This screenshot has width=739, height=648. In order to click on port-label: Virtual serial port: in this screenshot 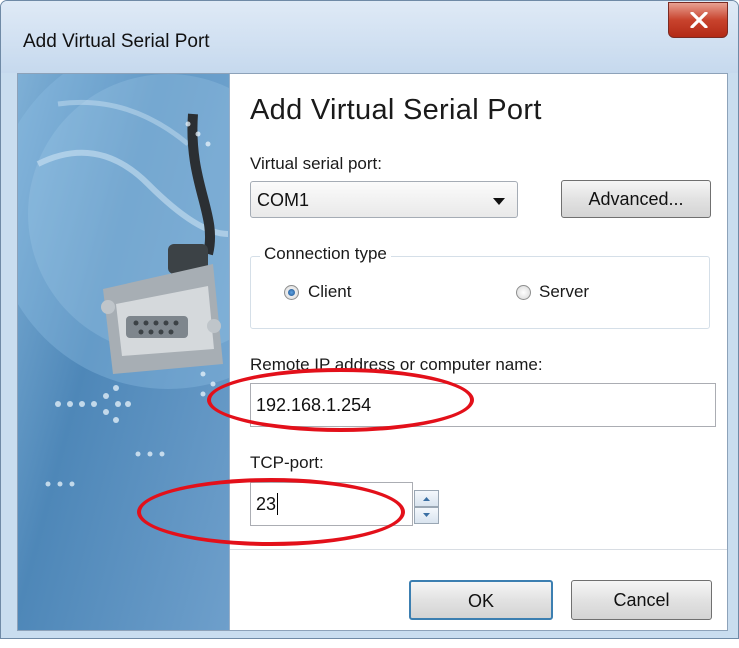, I will do `click(316, 163)`.